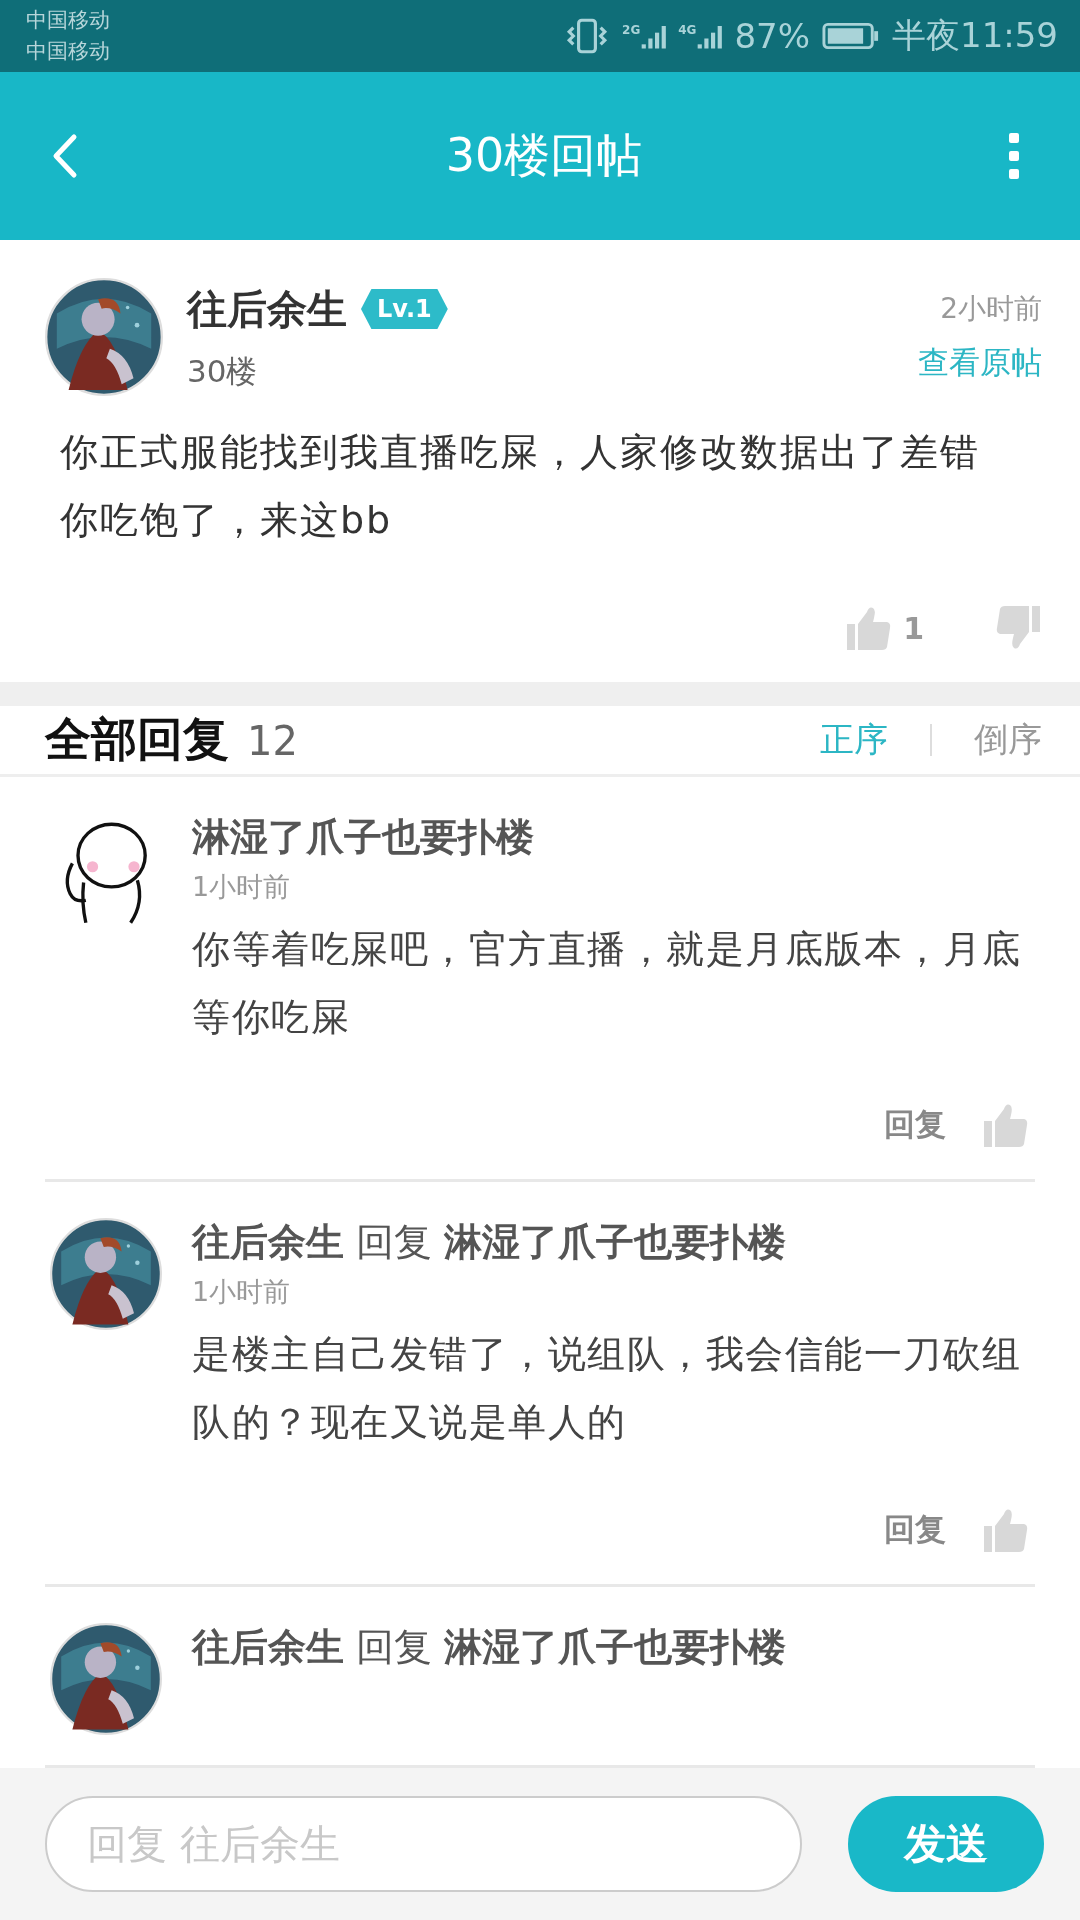  What do you see at coordinates (913, 628) in the screenshot?
I see `like-count: 1` at bounding box center [913, 628].